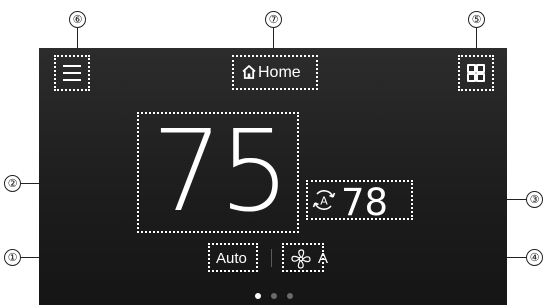 This screenshot has height=305, width=546. Describe the element at coordinates (279, 72) in the screenshot. I see `home-label: Home` at that location.